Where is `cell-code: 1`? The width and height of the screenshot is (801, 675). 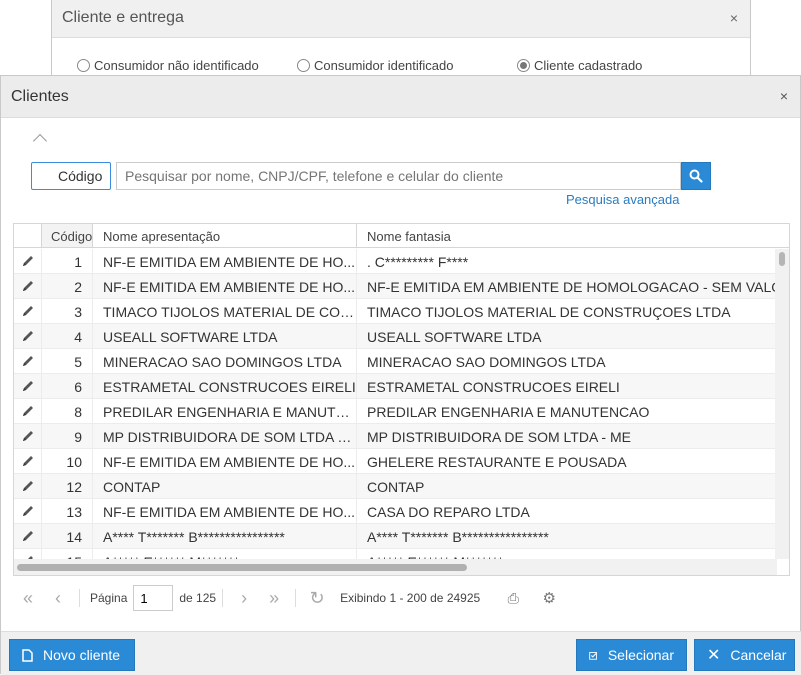 cell-code: 1 is located at coordinates (67, 261).